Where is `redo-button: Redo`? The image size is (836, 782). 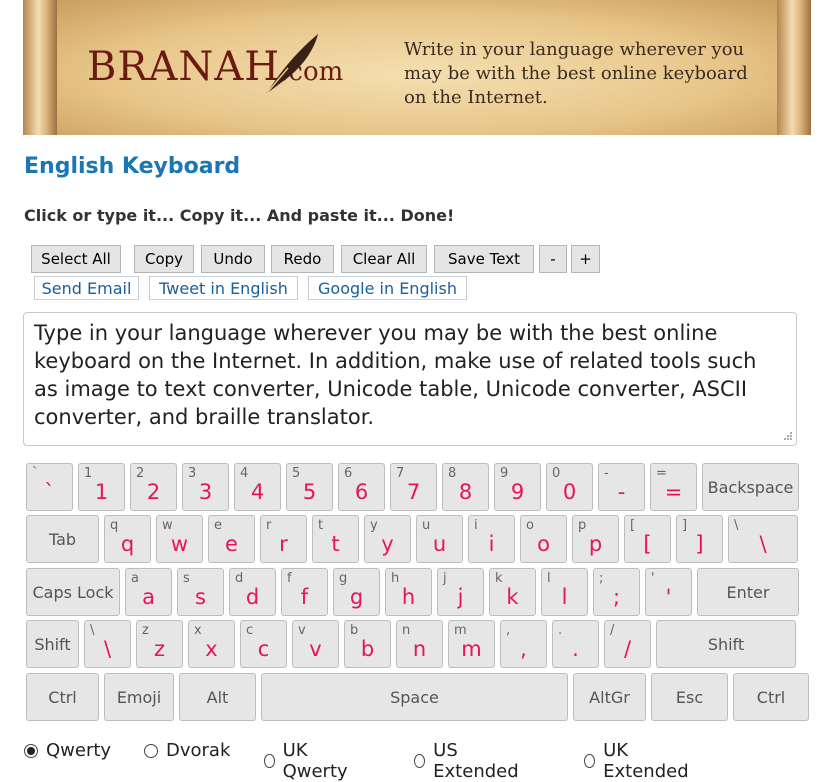 redo-button: Redo is located at coordinates (302, 259).